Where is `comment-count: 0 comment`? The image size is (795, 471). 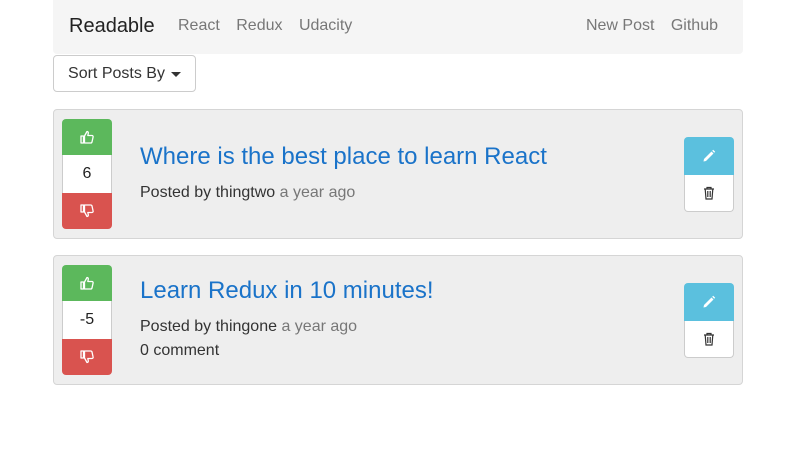 comment-count: 0 comment is located at coordinates (180, 350).